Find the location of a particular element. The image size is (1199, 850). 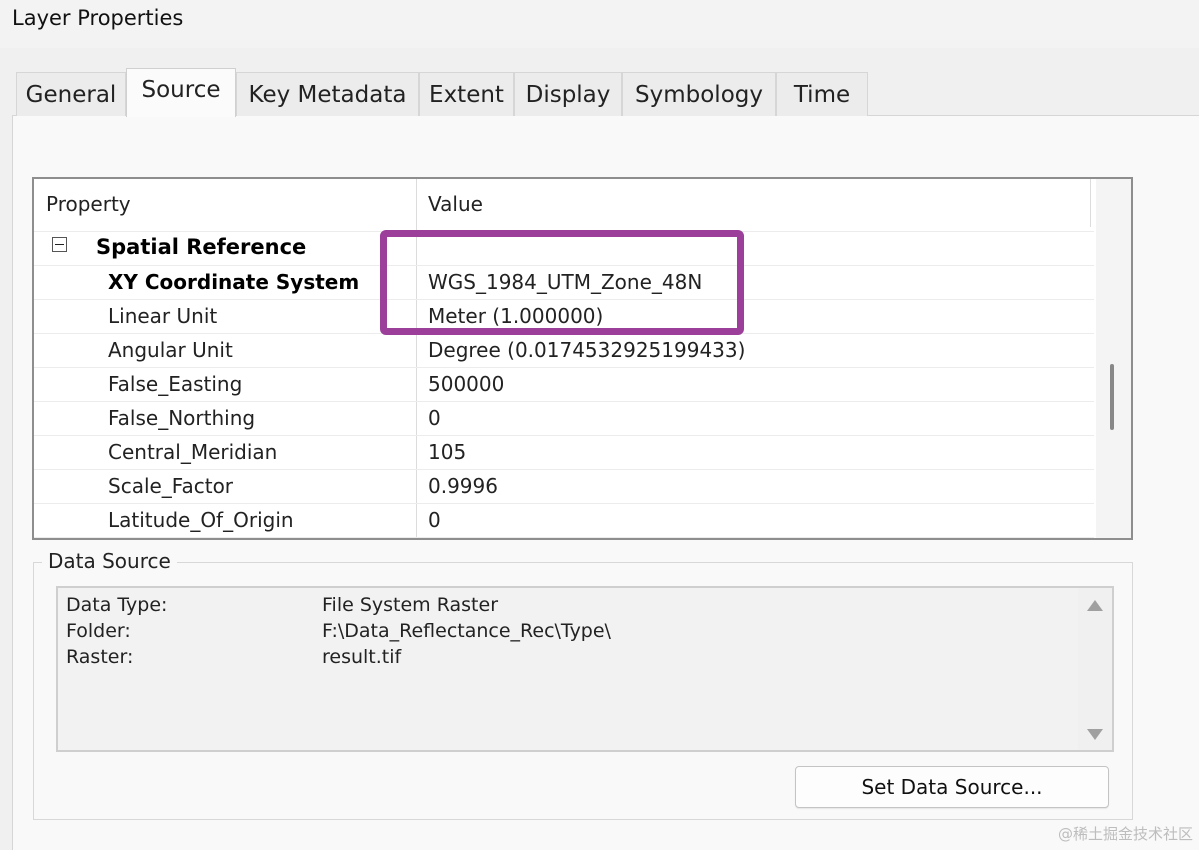

collapse-icon is located at coordinates (59, 244).